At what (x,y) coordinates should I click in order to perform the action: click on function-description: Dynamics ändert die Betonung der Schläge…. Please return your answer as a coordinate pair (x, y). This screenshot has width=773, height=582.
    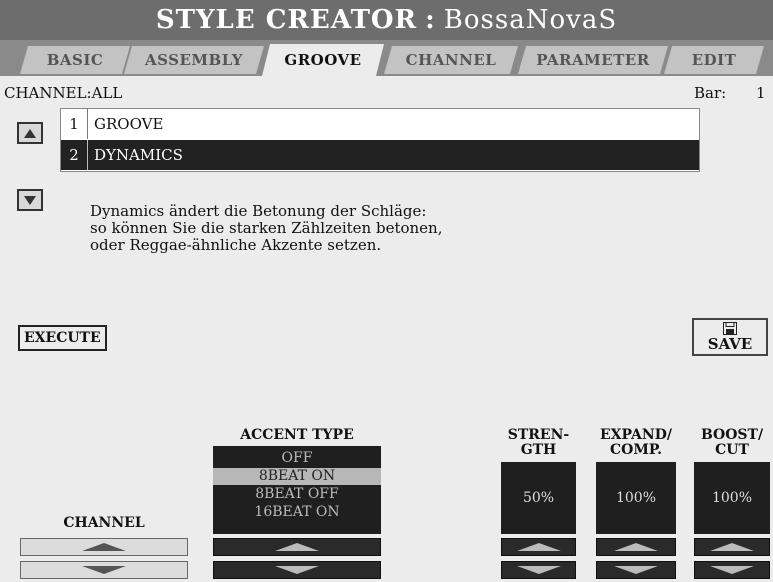
    Looking at the image, I should click on (370, 228).